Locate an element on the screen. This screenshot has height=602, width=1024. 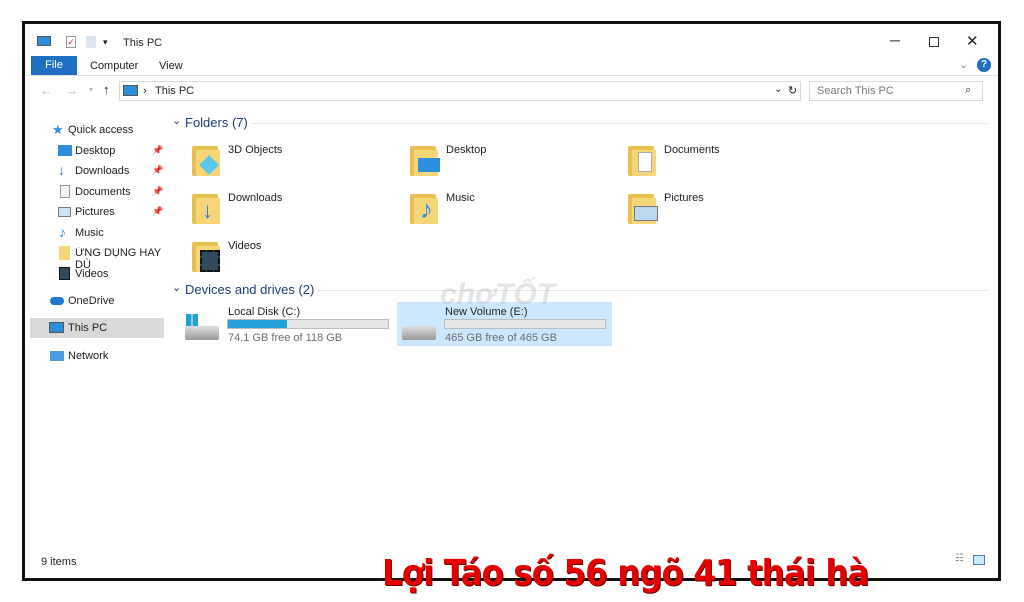
forward-button: → is located at coordinates (71, 90).